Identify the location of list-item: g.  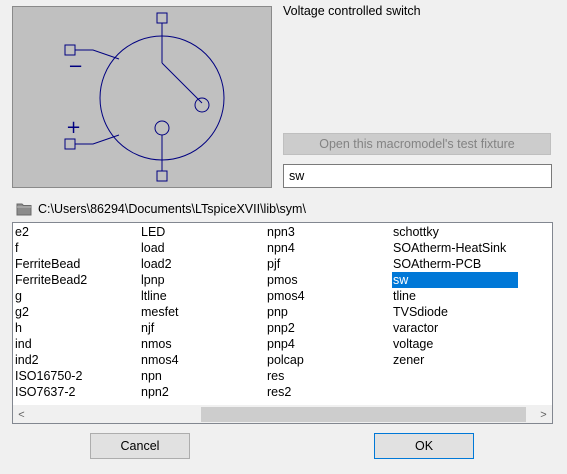
(18, 296).